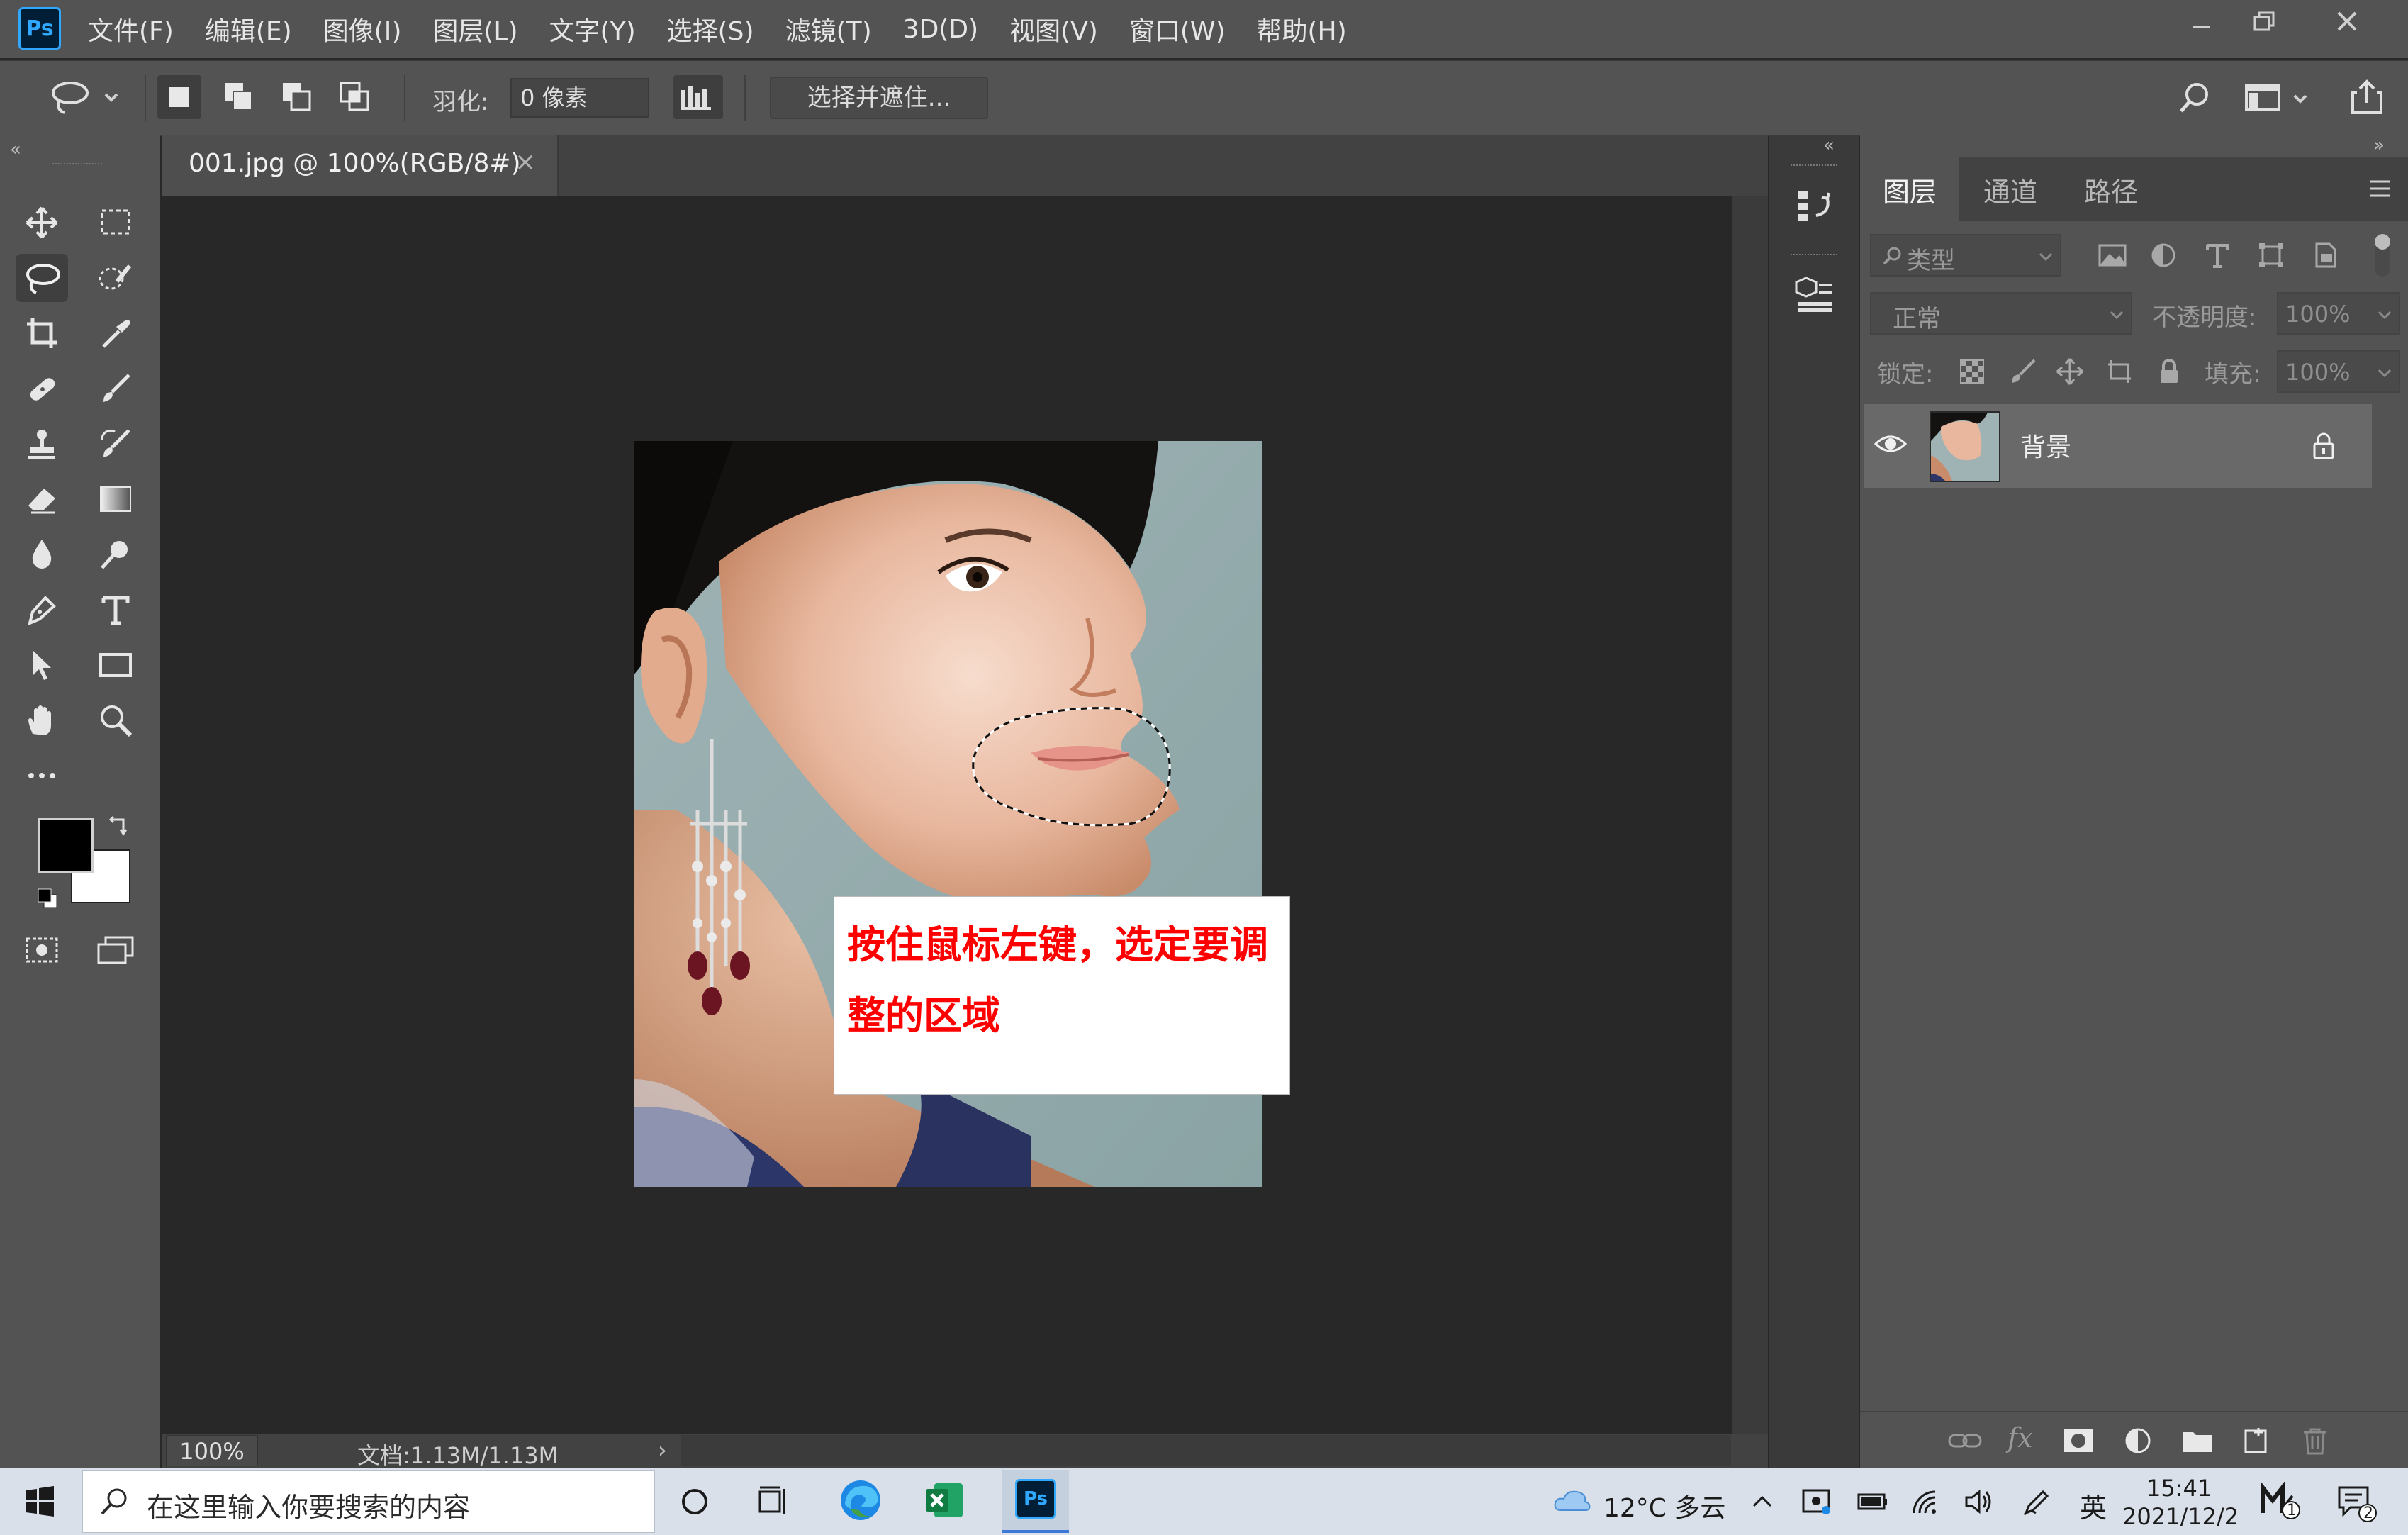 This screenshot has width=2408, height=1535. What do you see at coordinates (2113, 255) in the screenshot?
I see `filter-pixel-layers-button` at bounding box center [2113, 255].